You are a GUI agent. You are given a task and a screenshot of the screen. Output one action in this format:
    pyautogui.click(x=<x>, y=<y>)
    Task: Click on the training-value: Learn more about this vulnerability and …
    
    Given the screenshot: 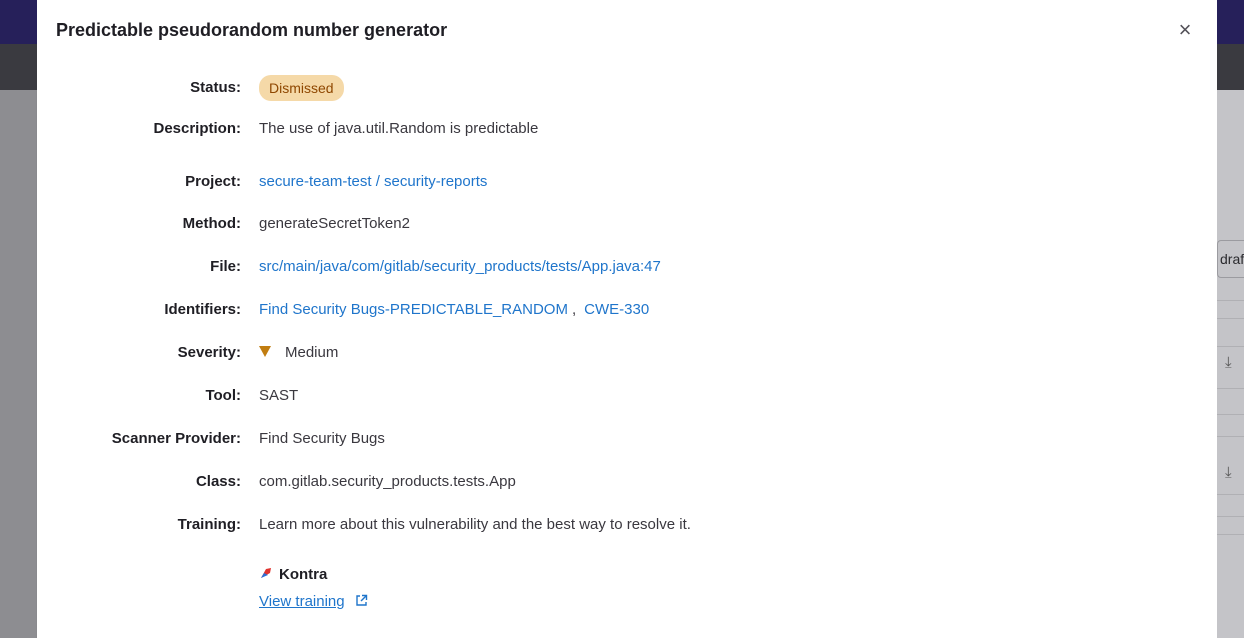 What is the action you would take?
    pyautogui.click(x=475, y=524)
    